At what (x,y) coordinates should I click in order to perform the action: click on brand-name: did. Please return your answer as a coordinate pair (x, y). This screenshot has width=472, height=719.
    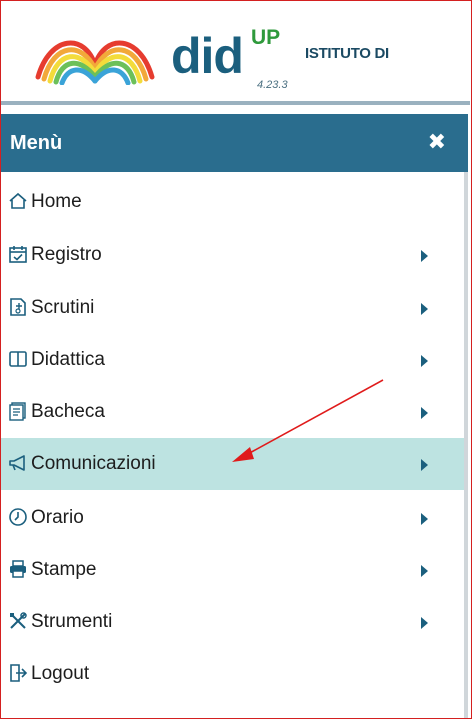
    Looking at the image, I should click on (207, 56).